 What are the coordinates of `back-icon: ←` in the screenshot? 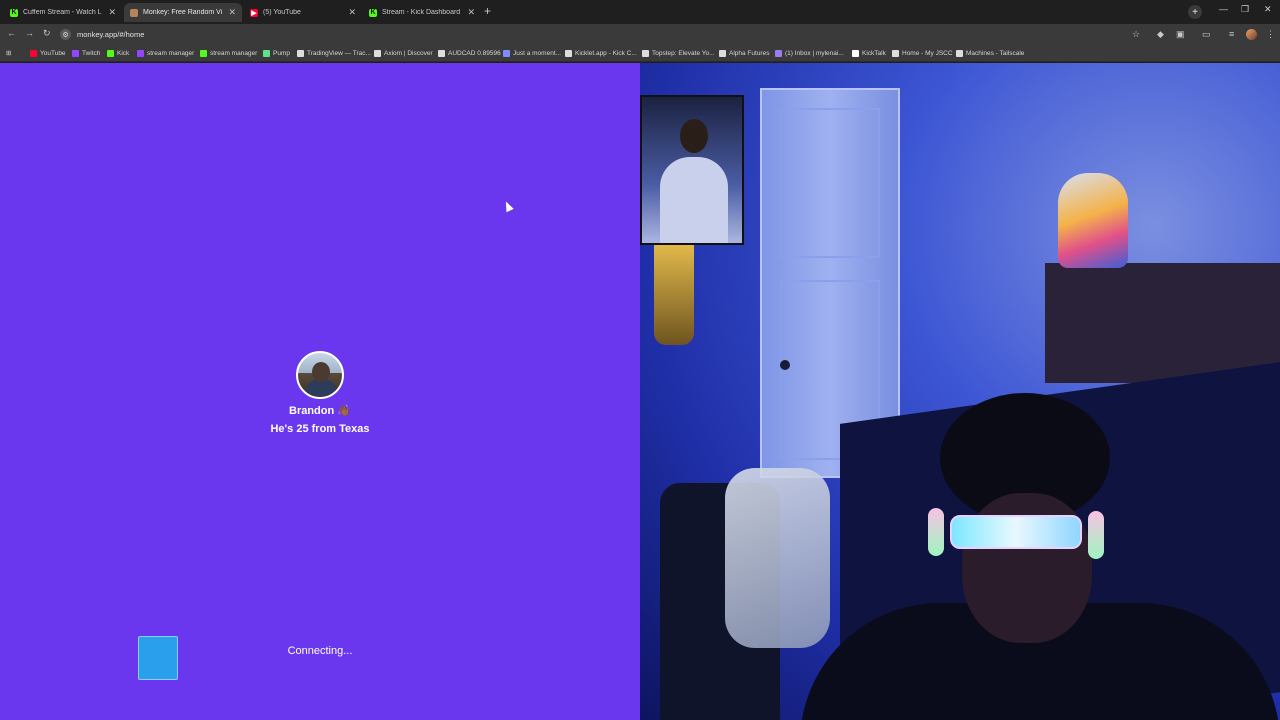 It's located at (11, 33).